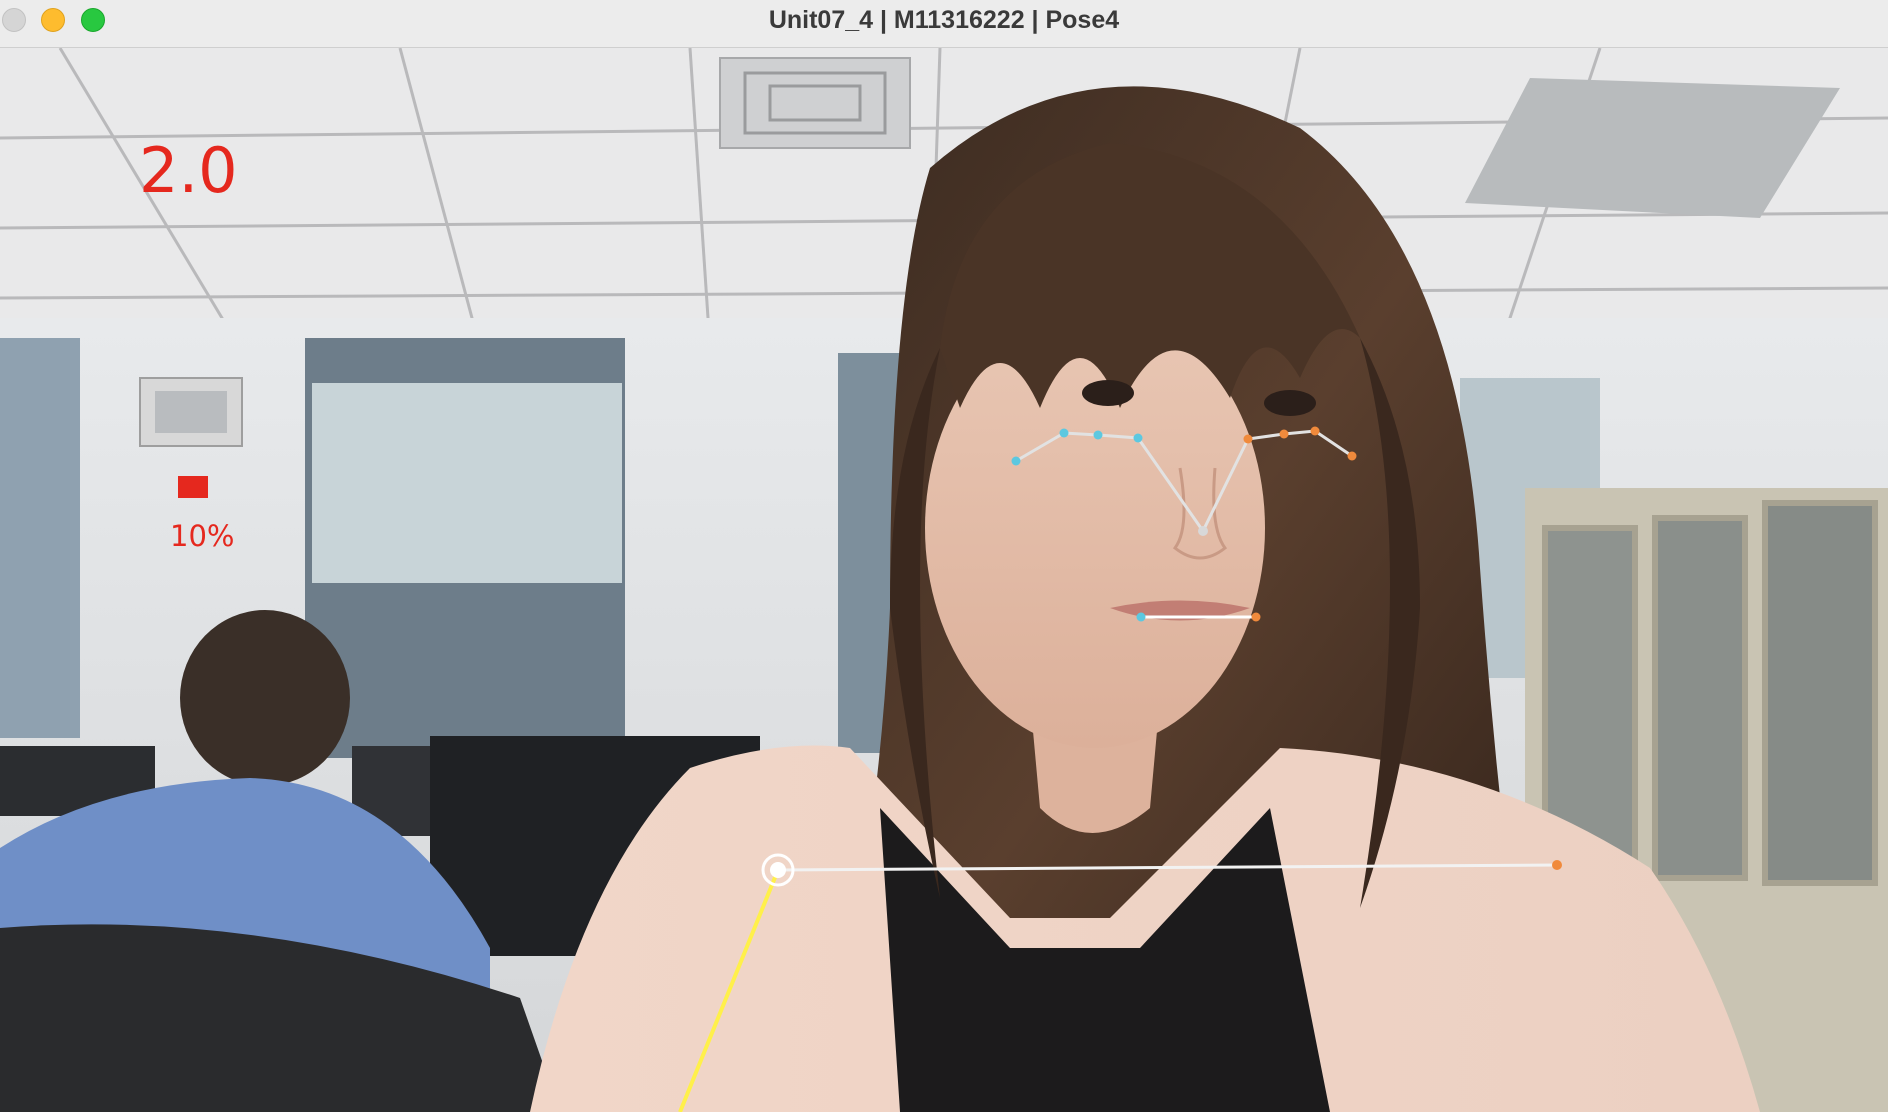 The height and width of the screenshot is (1112, 1888). I want to click on title-bar: Unit07_4 | M11316222 | Pose4, so click(944, 24).